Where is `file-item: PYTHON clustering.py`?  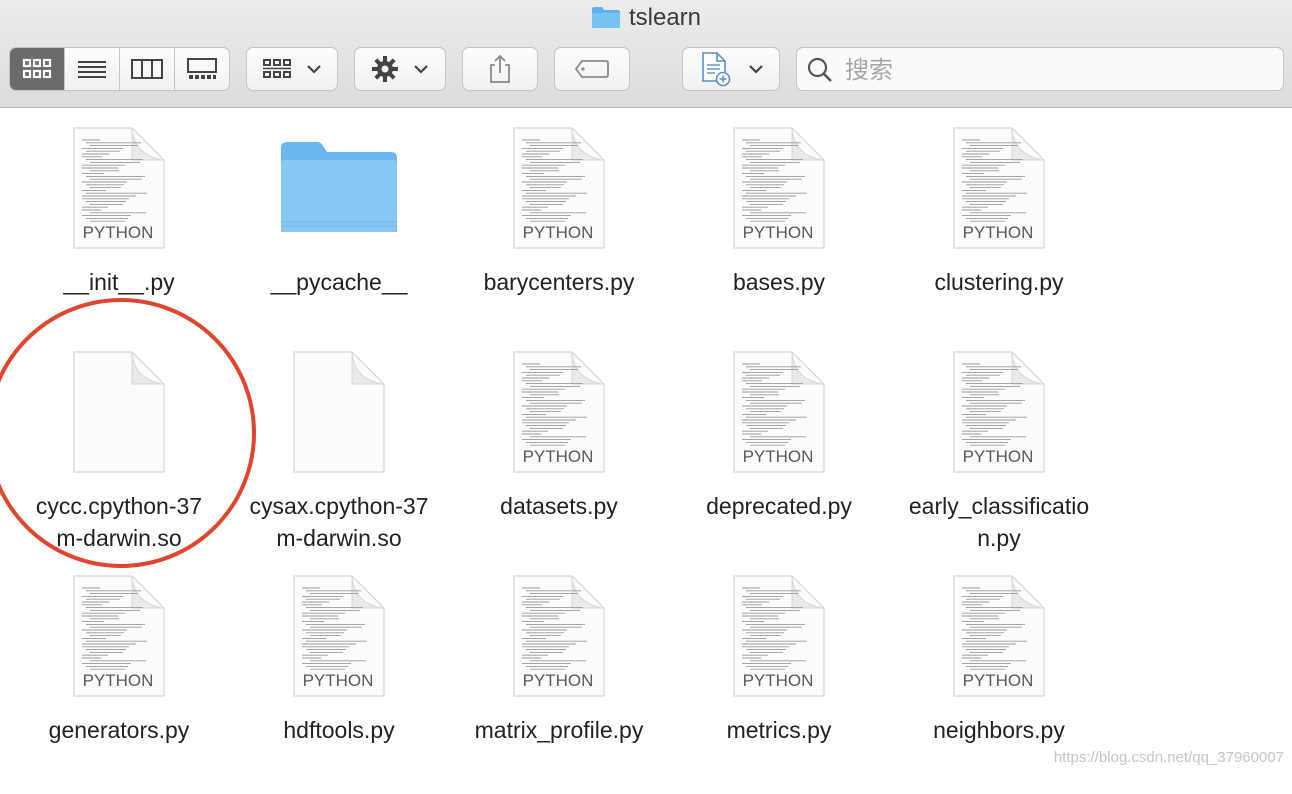 file-item: PYTHON clustering.py is located at coordinates (999, 236).